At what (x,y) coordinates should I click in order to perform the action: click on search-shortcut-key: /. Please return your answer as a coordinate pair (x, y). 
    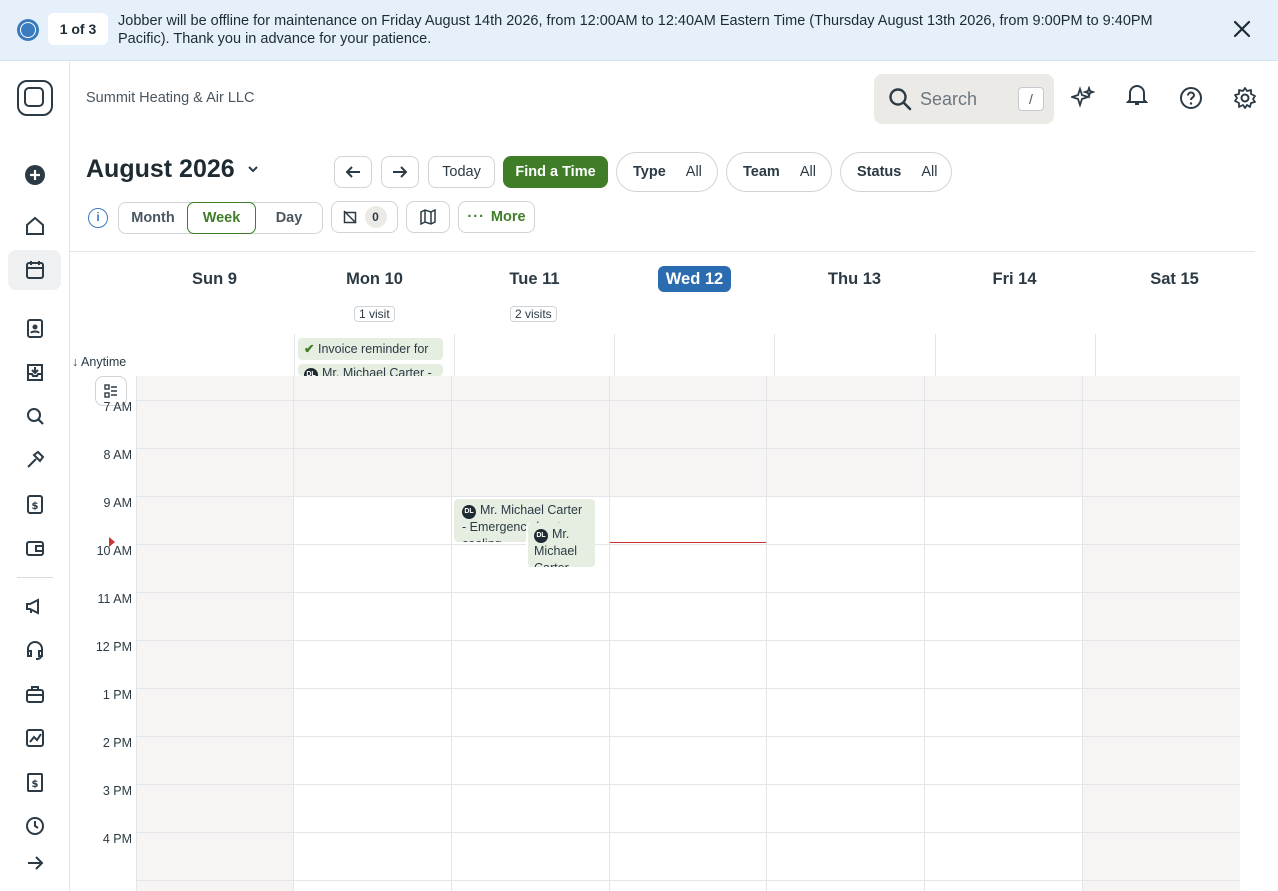
    Looking at the image, I should click on (1031, 99).